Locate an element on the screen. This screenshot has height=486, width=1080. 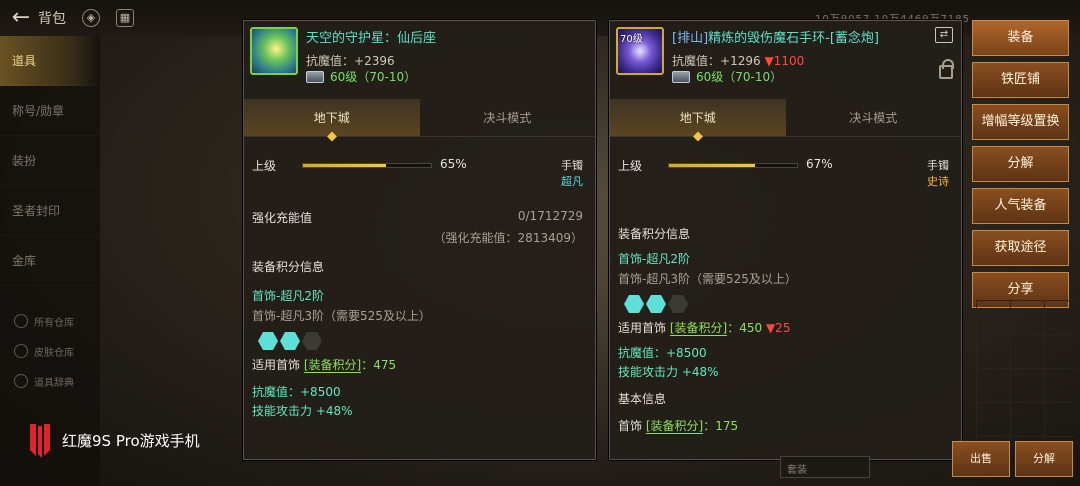
basic-score-value: ：175 is located at coordinates (721, 426).